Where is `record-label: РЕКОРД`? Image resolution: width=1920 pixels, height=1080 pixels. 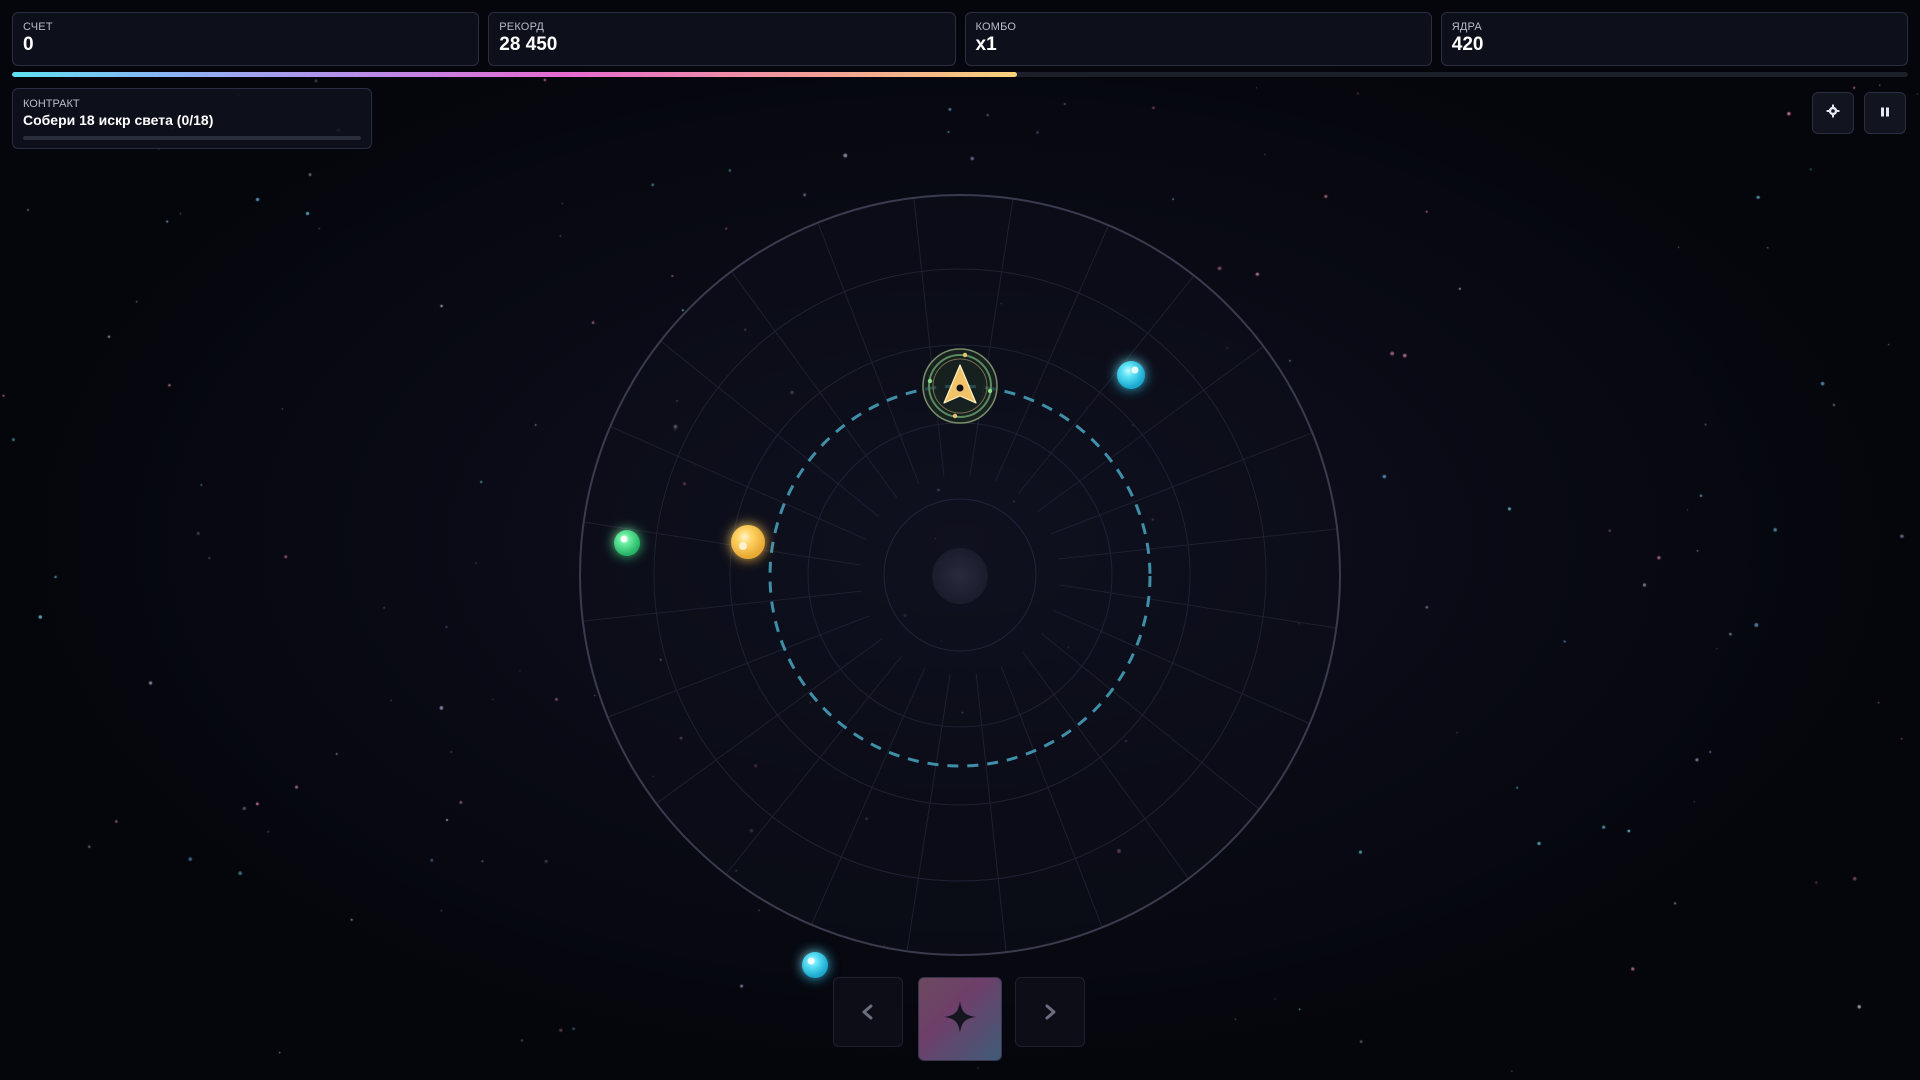 record-label: РЕКОРД is located at coordinates (522, 27).